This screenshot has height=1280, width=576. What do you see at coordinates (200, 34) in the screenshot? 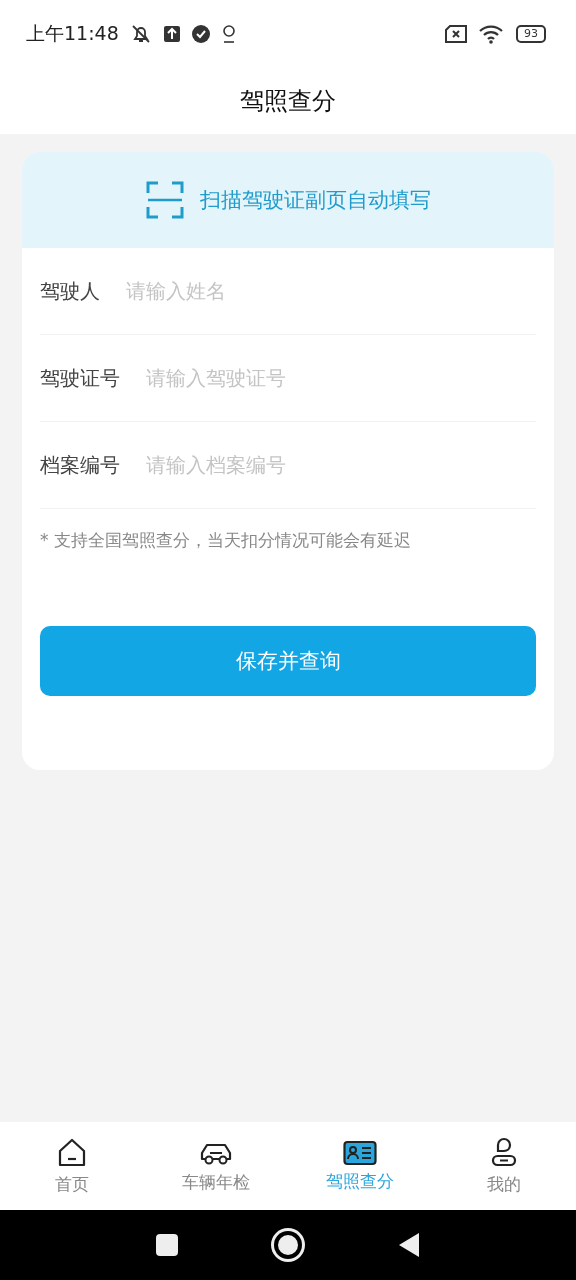
I see `check-circle-icon` at bounding box center [200, 34].